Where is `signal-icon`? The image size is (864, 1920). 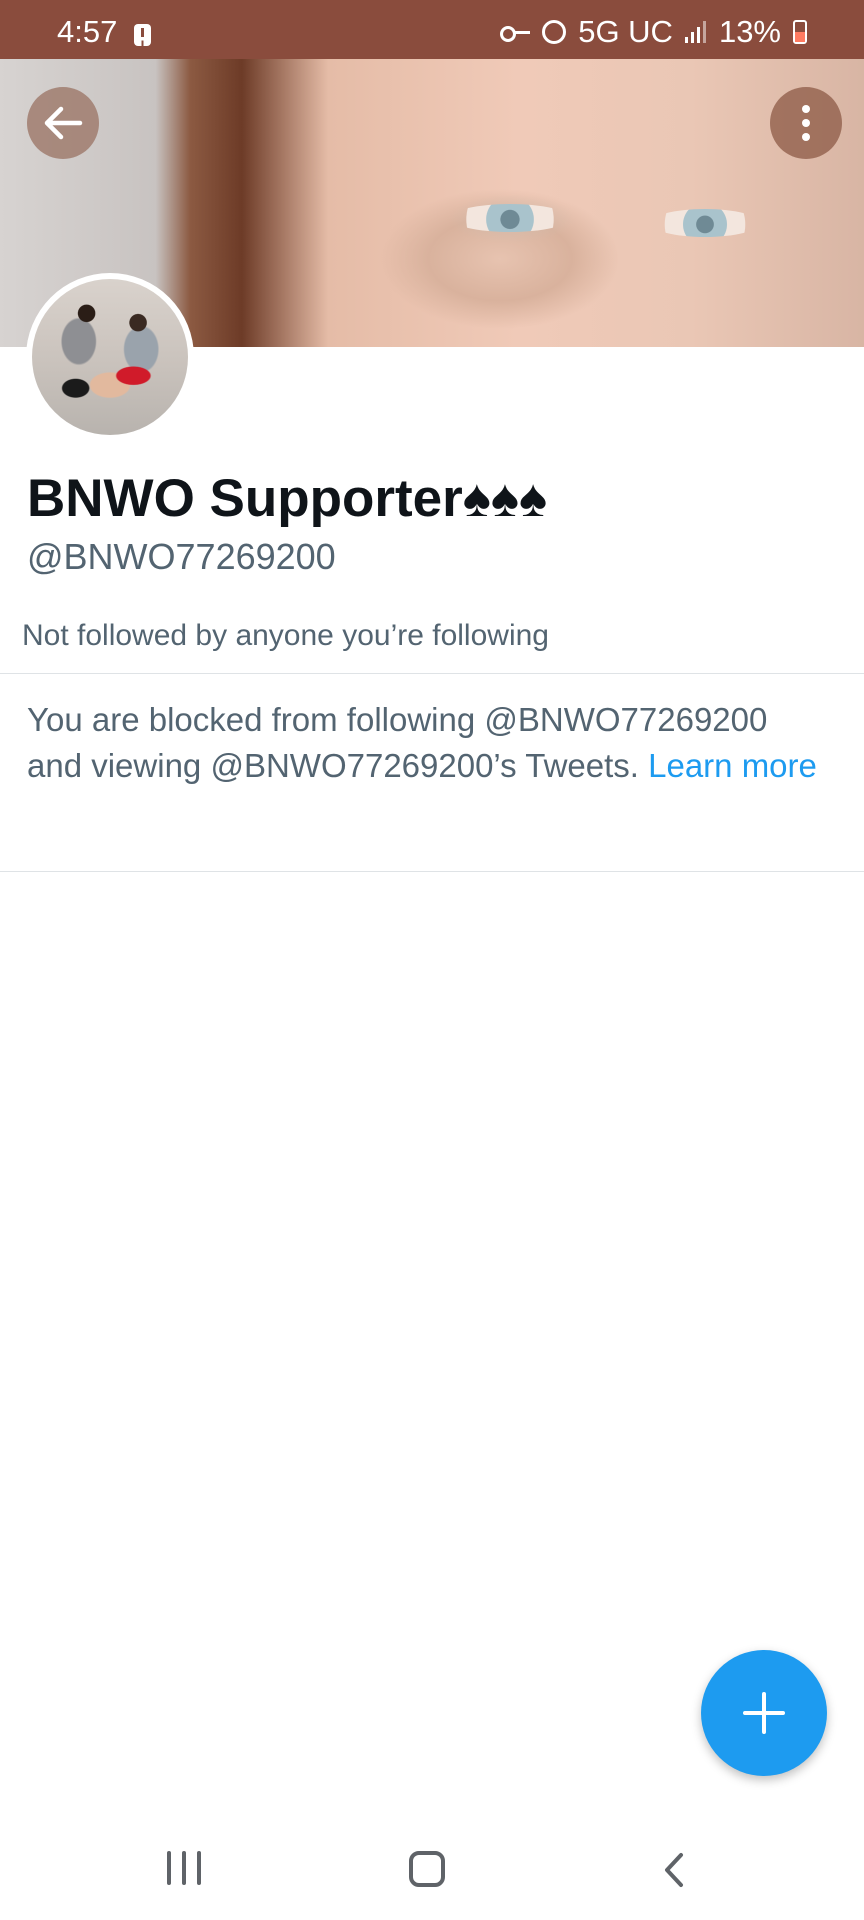
signal-icon is located at coordinates (695, 32).